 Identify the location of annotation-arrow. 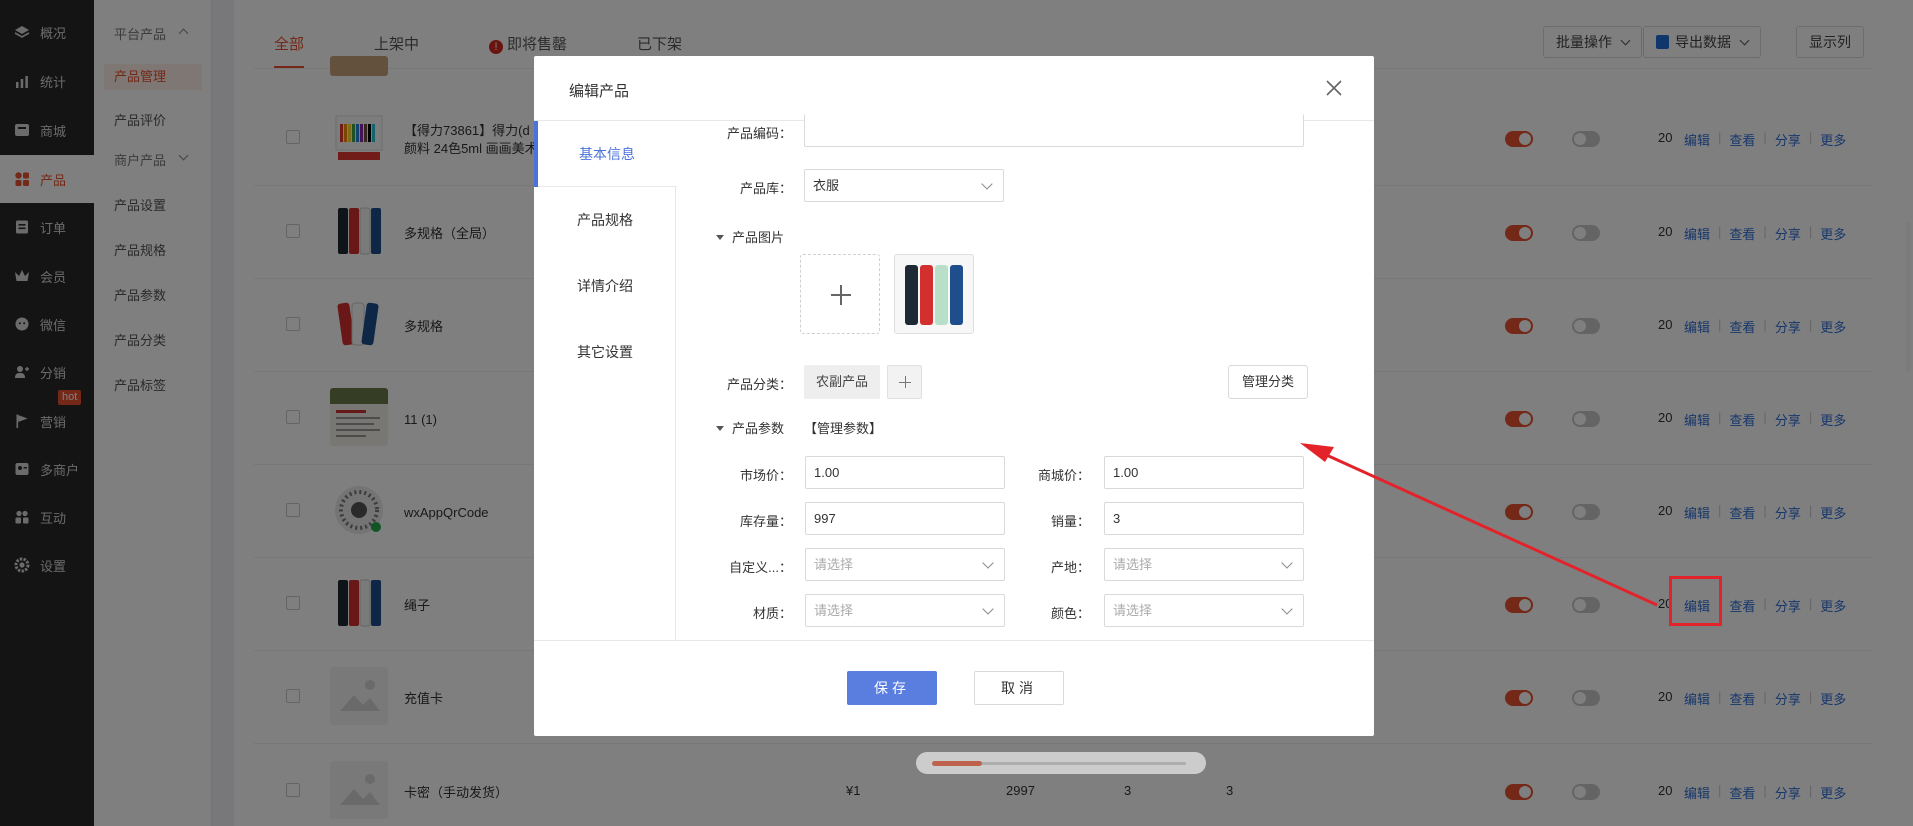
(1479, 525).